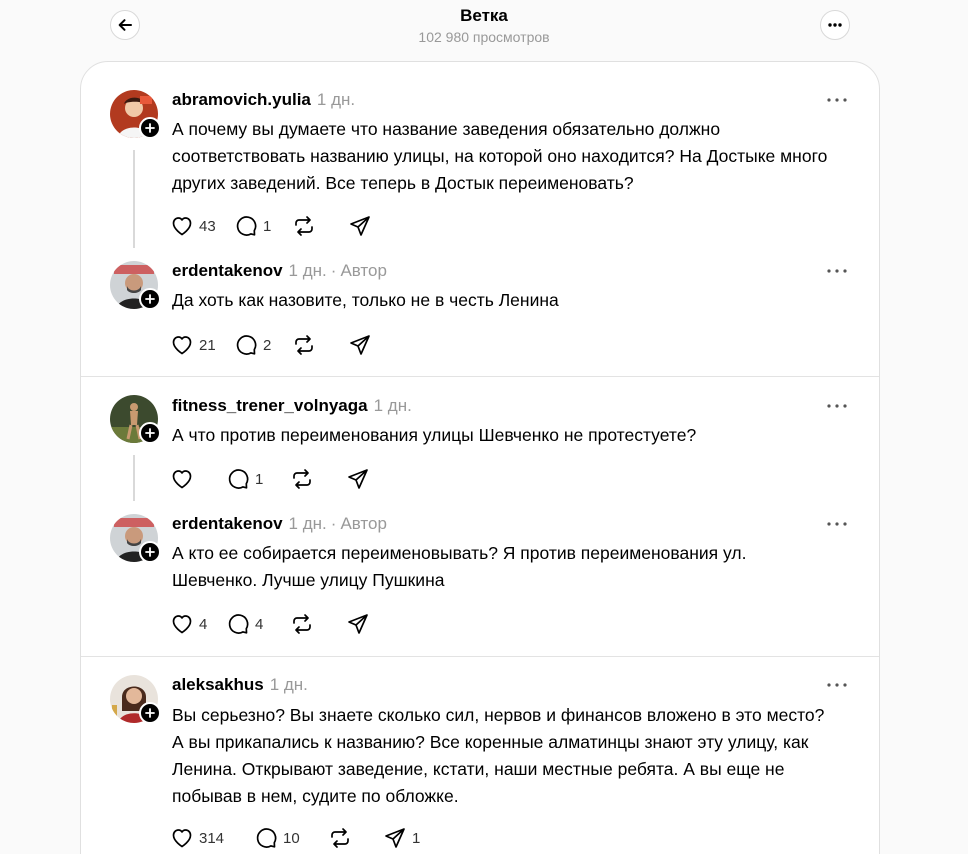 The width and height of the screenshot is (968, 854). I want to click on reply-count: 1, so click(259, 479).